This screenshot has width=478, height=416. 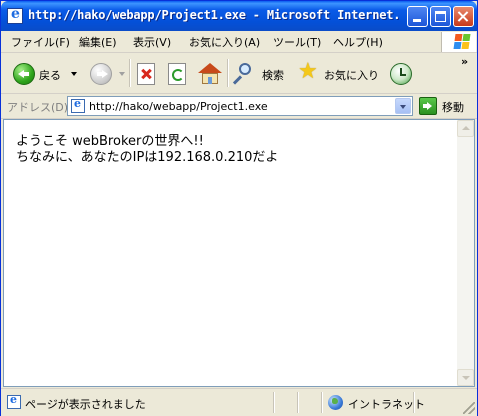 What do you see at coordinates (469, 408) in the screenshot?
I see `resize-grip` at bounding box center [469, 408].